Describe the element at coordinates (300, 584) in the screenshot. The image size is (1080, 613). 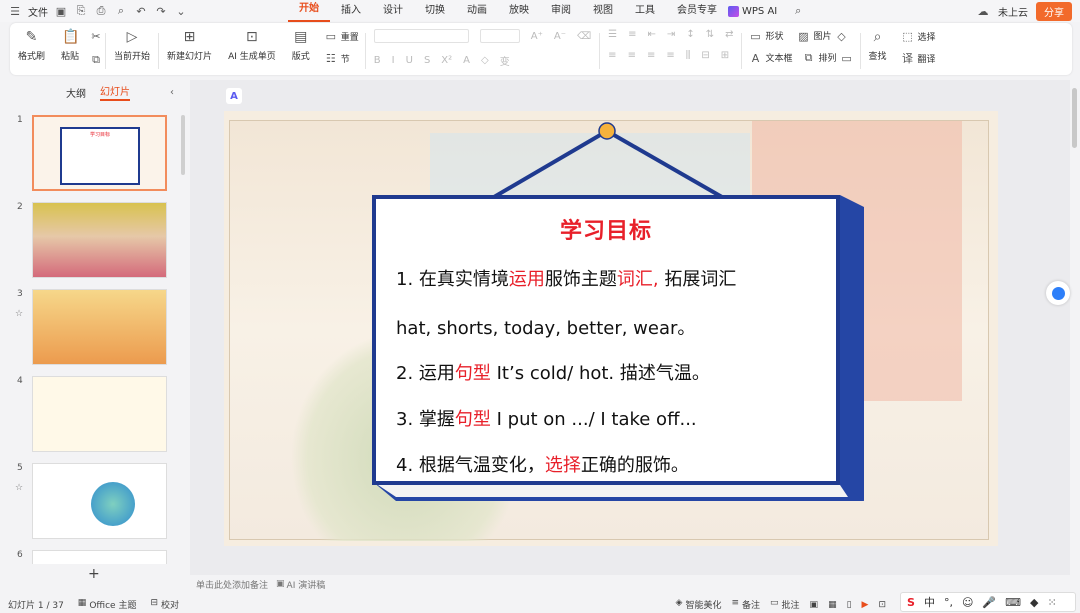
I see `ai-speech-button: ▣ AI 演讲稿` at that location.